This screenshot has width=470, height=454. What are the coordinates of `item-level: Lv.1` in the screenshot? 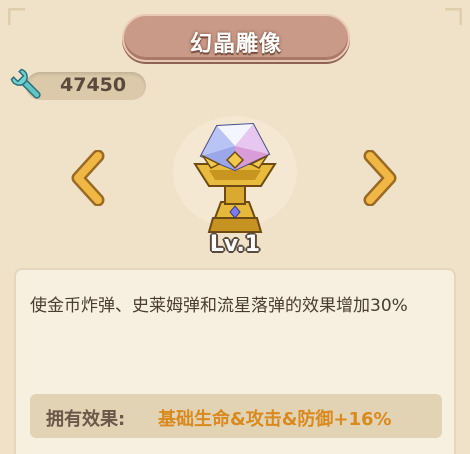 It's located at (235, 244).